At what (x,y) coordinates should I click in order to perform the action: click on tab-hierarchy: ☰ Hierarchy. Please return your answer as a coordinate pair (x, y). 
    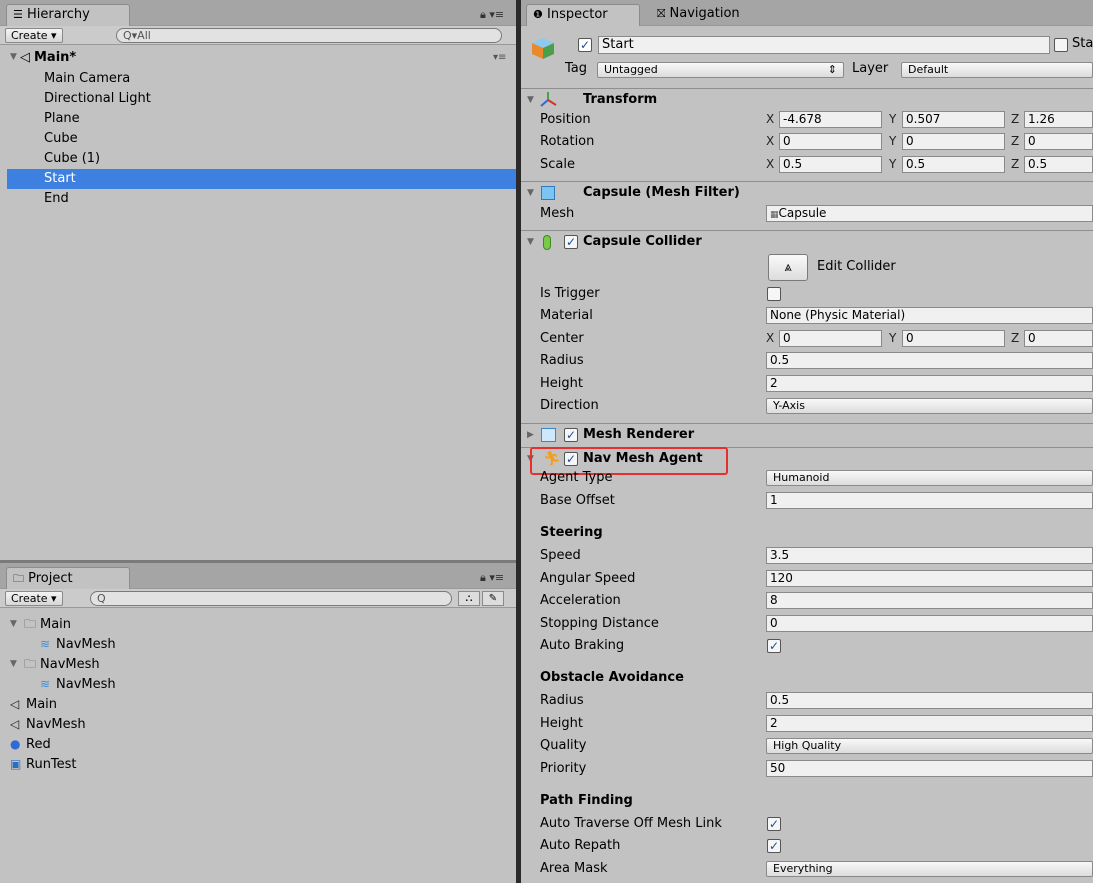
    Looking at the image, I should click on (68, 15).